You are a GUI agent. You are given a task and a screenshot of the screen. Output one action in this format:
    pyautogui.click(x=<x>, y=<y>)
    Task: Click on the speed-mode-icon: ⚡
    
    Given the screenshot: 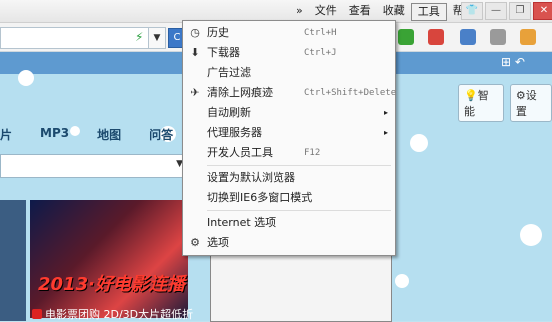 What is the action you would take?
    pyautogui.click(x=139, y=37)
    